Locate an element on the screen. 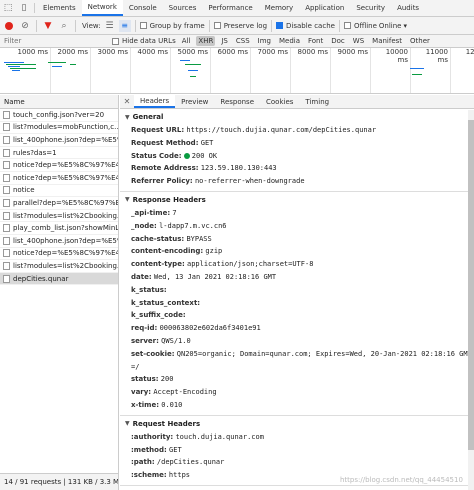 This screenshot has width=474, height=490. column-header-name: Name is located at coordinates (59, 102).